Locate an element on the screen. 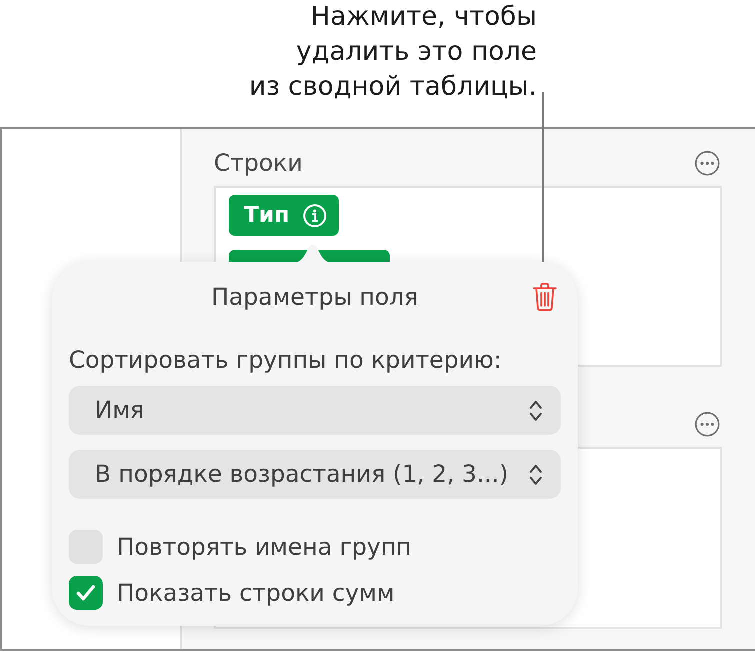 Image resolution: width=755 pixels, height=652 pixels. popover-title: Параметры поля is located at coordinates (315, 297).